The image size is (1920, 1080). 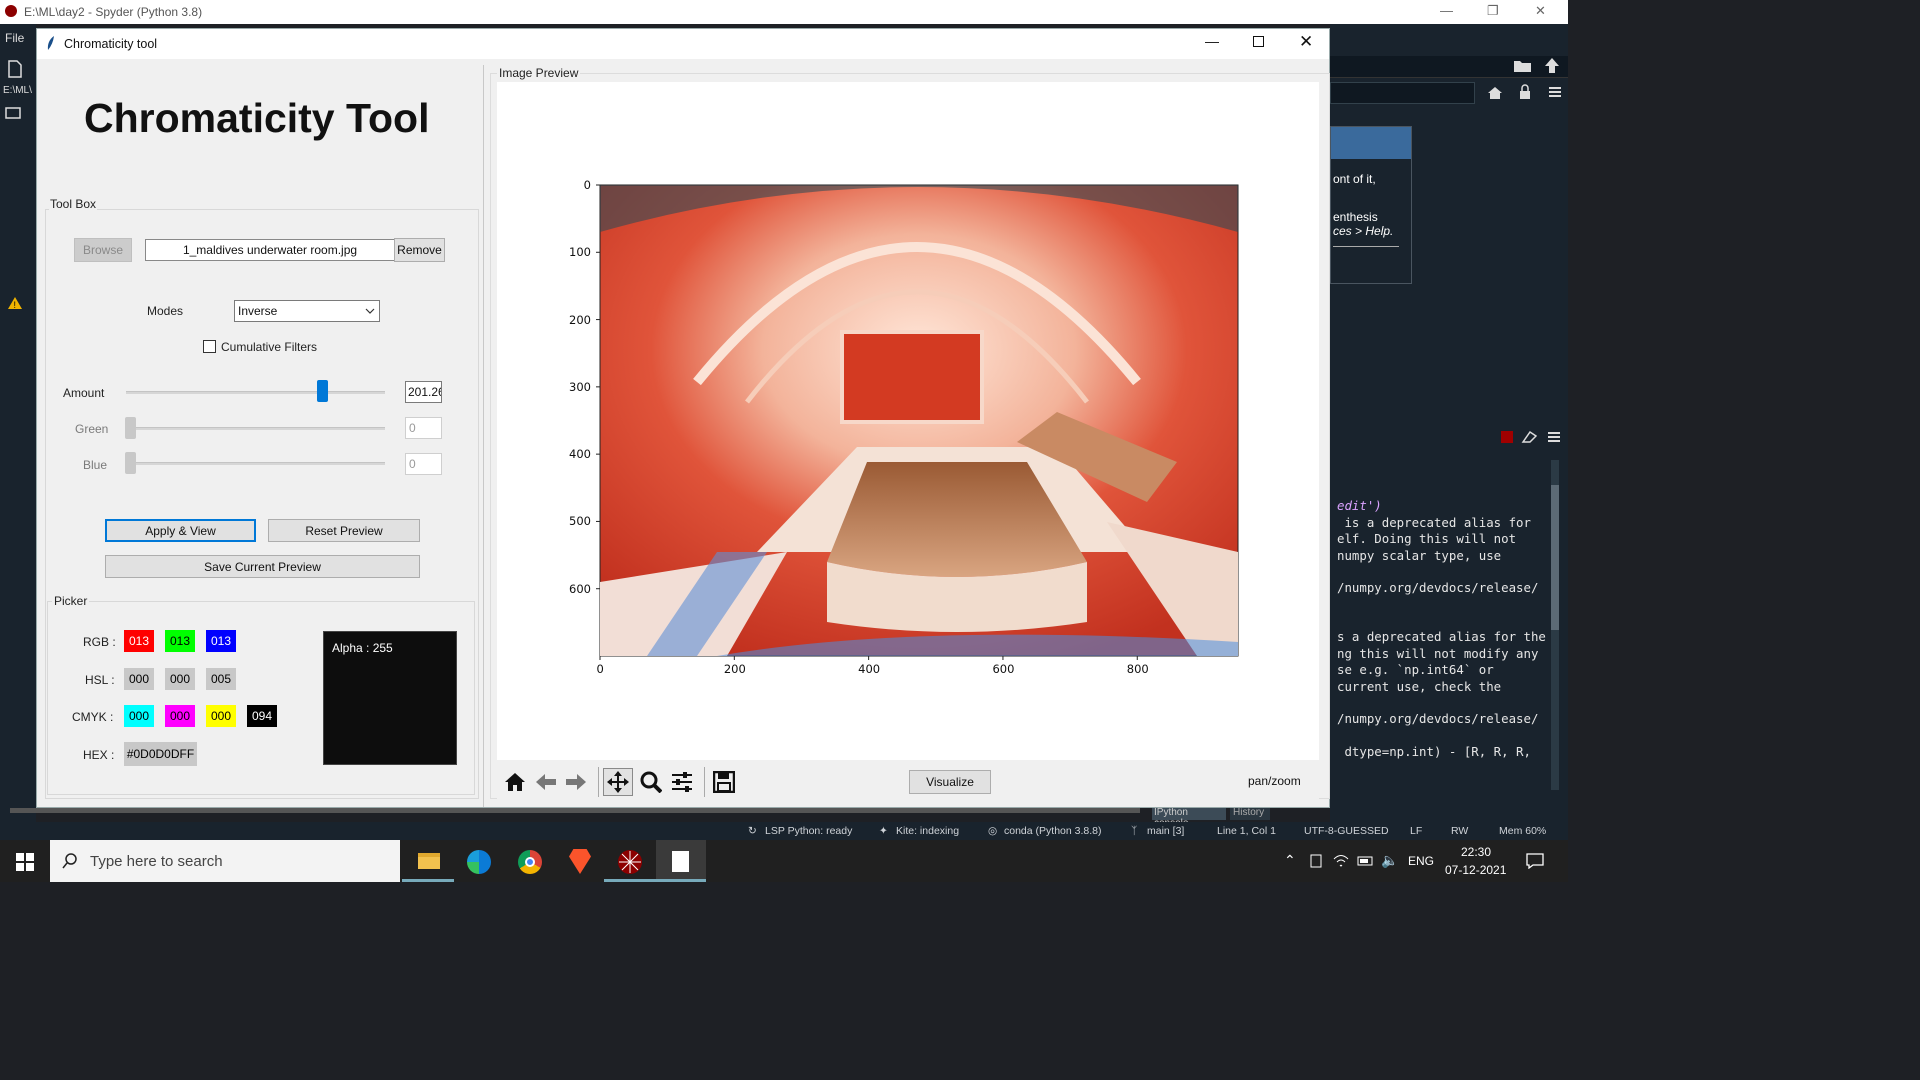 I want to click on status-mem: Mem 60%, so click(x=1523, y=831).